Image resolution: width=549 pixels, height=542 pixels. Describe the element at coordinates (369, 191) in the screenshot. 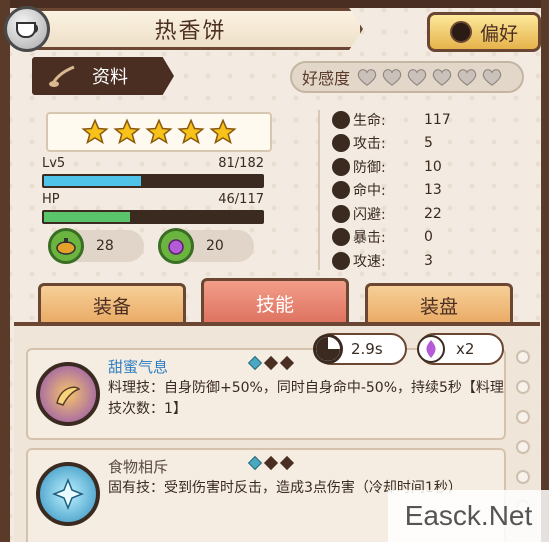

I see `stat-label: 命中:` at that location.